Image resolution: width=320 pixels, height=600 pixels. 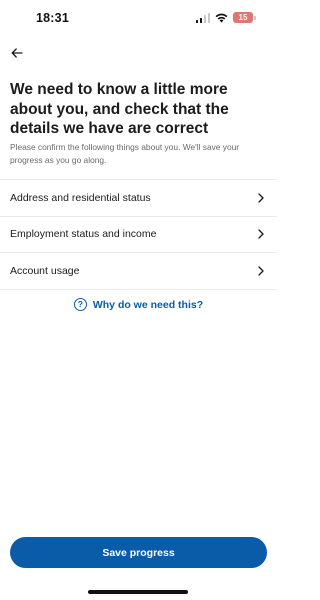 What do you see at coordinates (138, 592) in the screenshot?
I see `home-indicator` at bounding box center [138, 592].